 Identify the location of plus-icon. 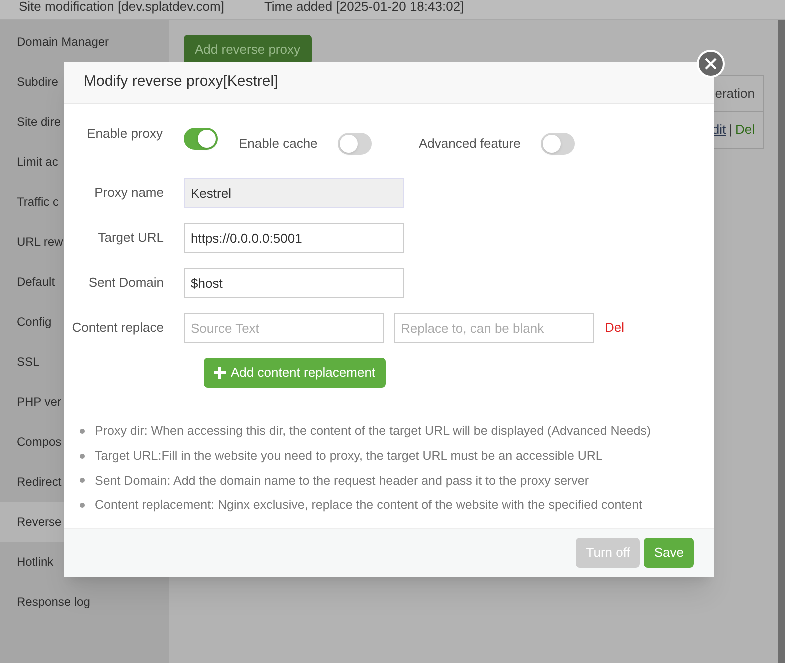
(220, 373).